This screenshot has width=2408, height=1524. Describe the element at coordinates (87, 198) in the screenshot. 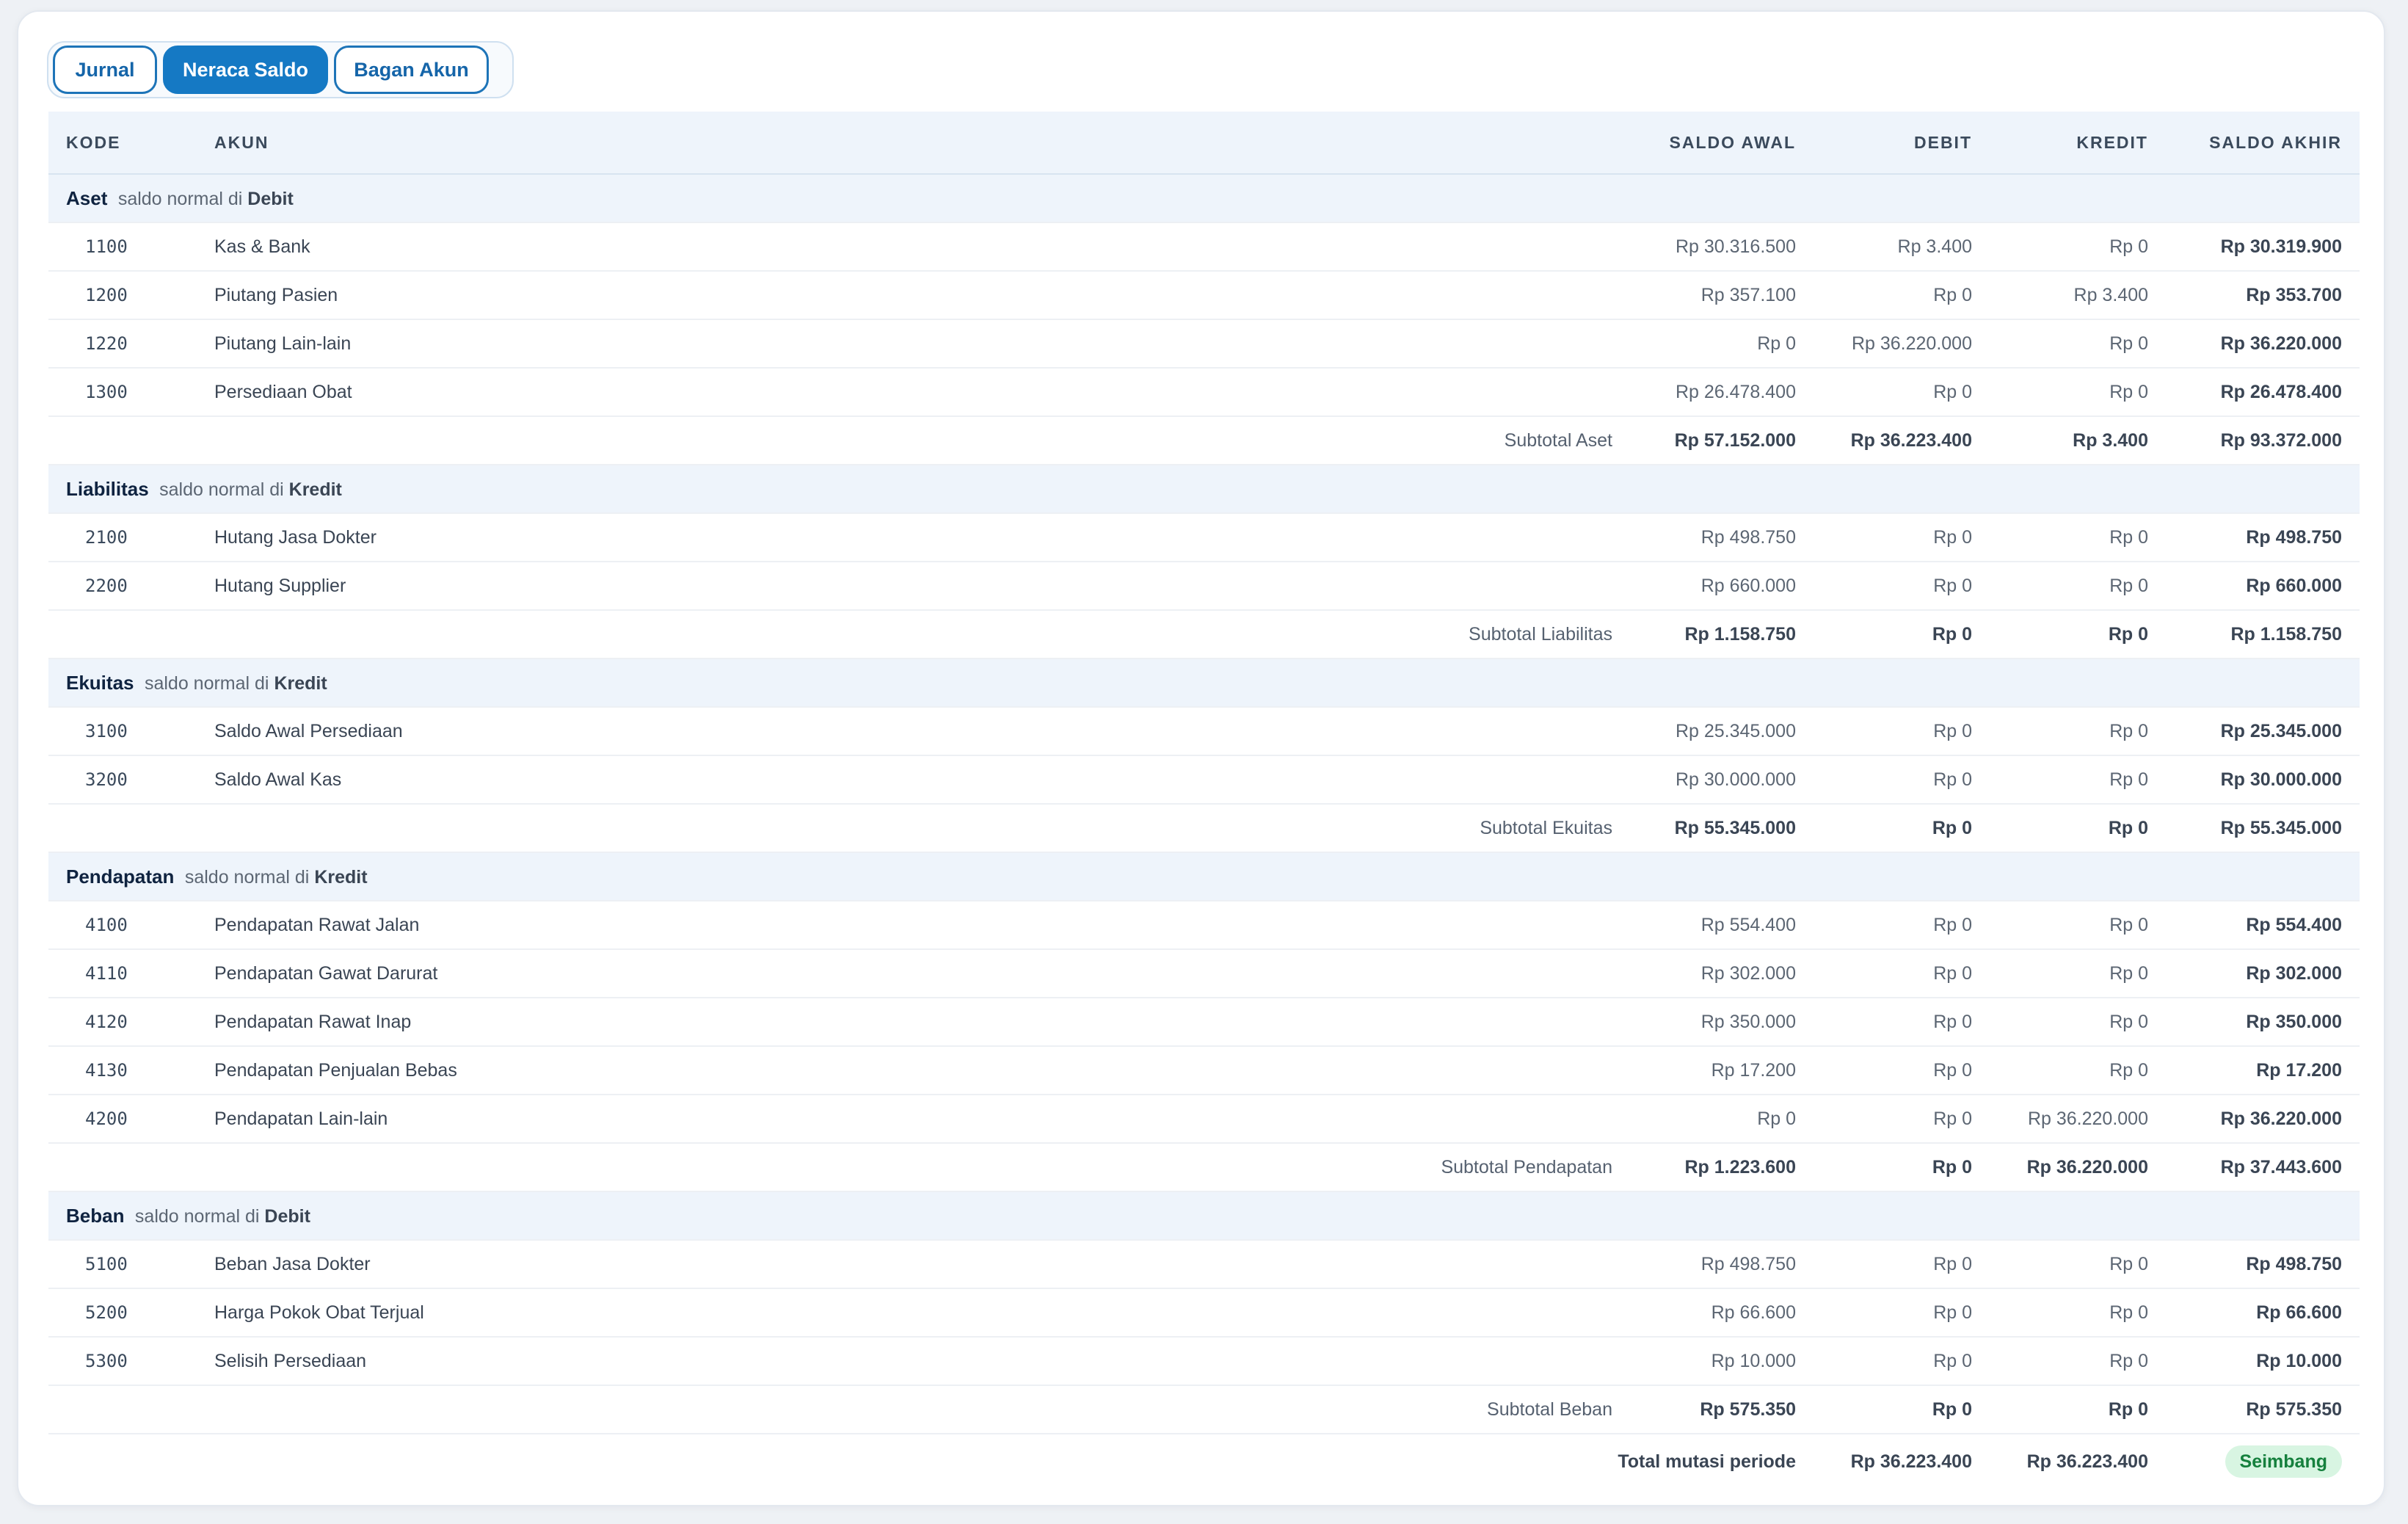

I see `group-name: Aset` at that location.